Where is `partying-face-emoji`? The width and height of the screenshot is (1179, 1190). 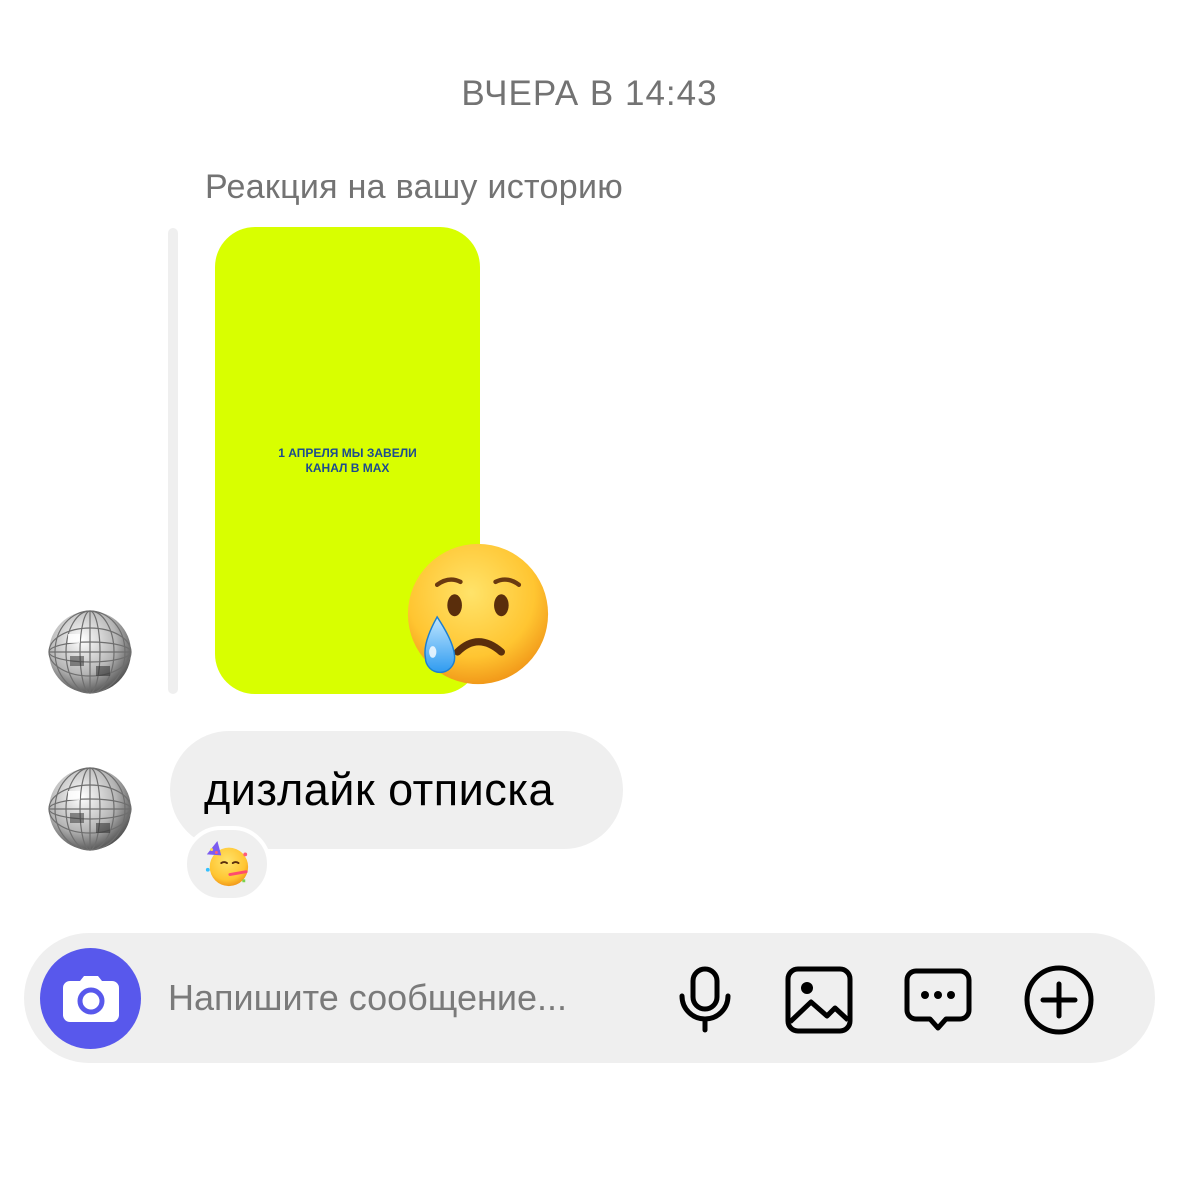
partying-face-emoji is located at coordinates (227, 863).